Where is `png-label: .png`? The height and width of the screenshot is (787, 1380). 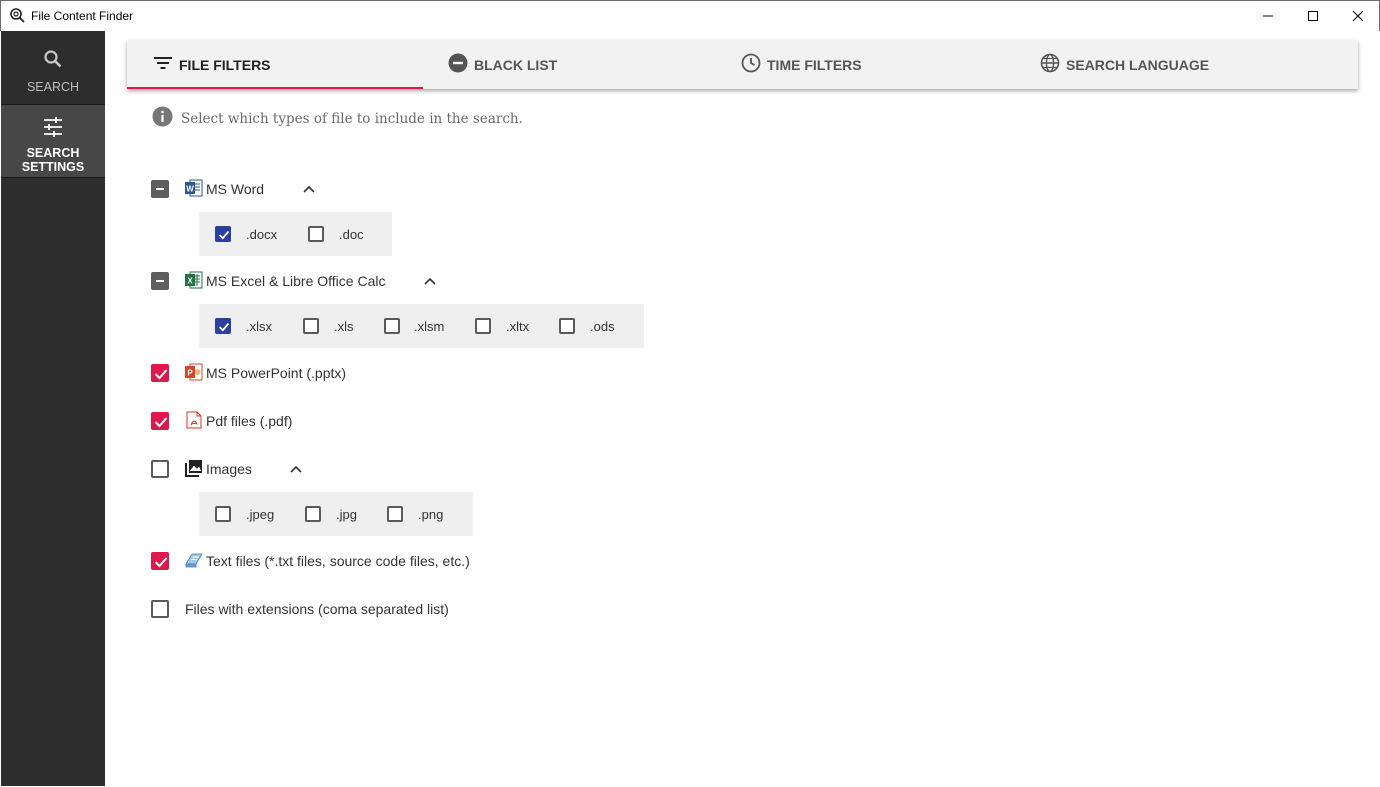
png-label: .png is located at coordinates (431, 514).